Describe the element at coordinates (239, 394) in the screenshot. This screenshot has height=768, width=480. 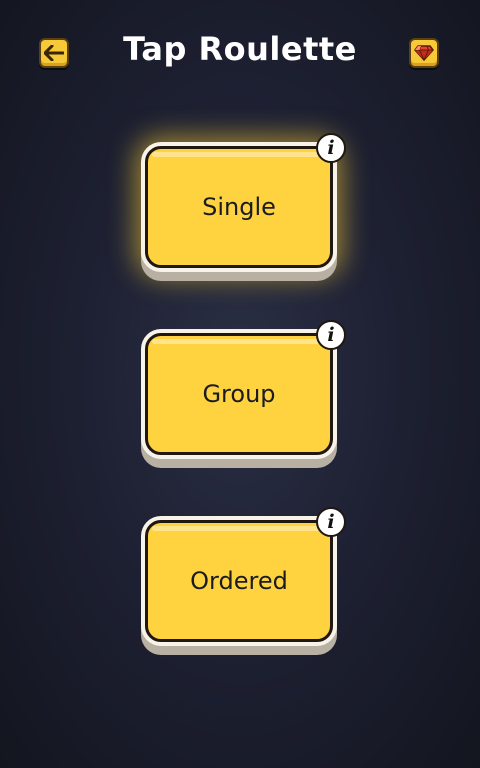
I see `mode-group-label: Group` at that location.